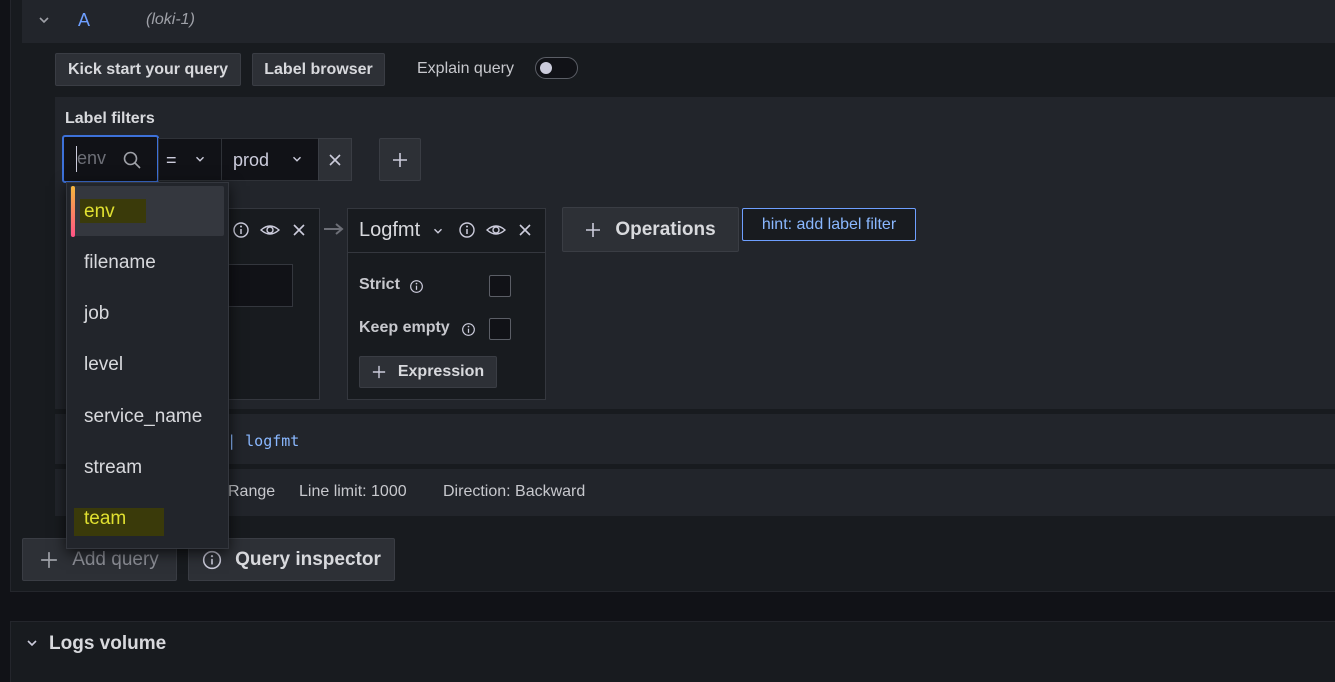 The height and width of the screenshot is (682, 1335). What do you see at coordinates (113, 468) in the screenshot?
I see `dropdown-item-stream: stream` at bounding box center [113, 468].